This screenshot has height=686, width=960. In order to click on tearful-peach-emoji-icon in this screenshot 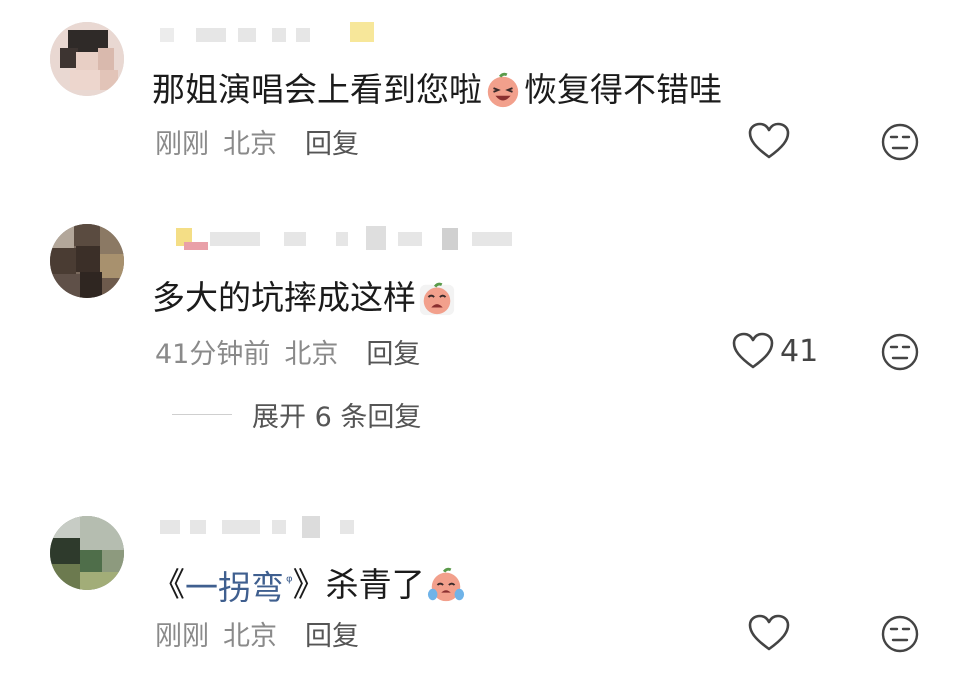, I will do `click(445, 584)`.